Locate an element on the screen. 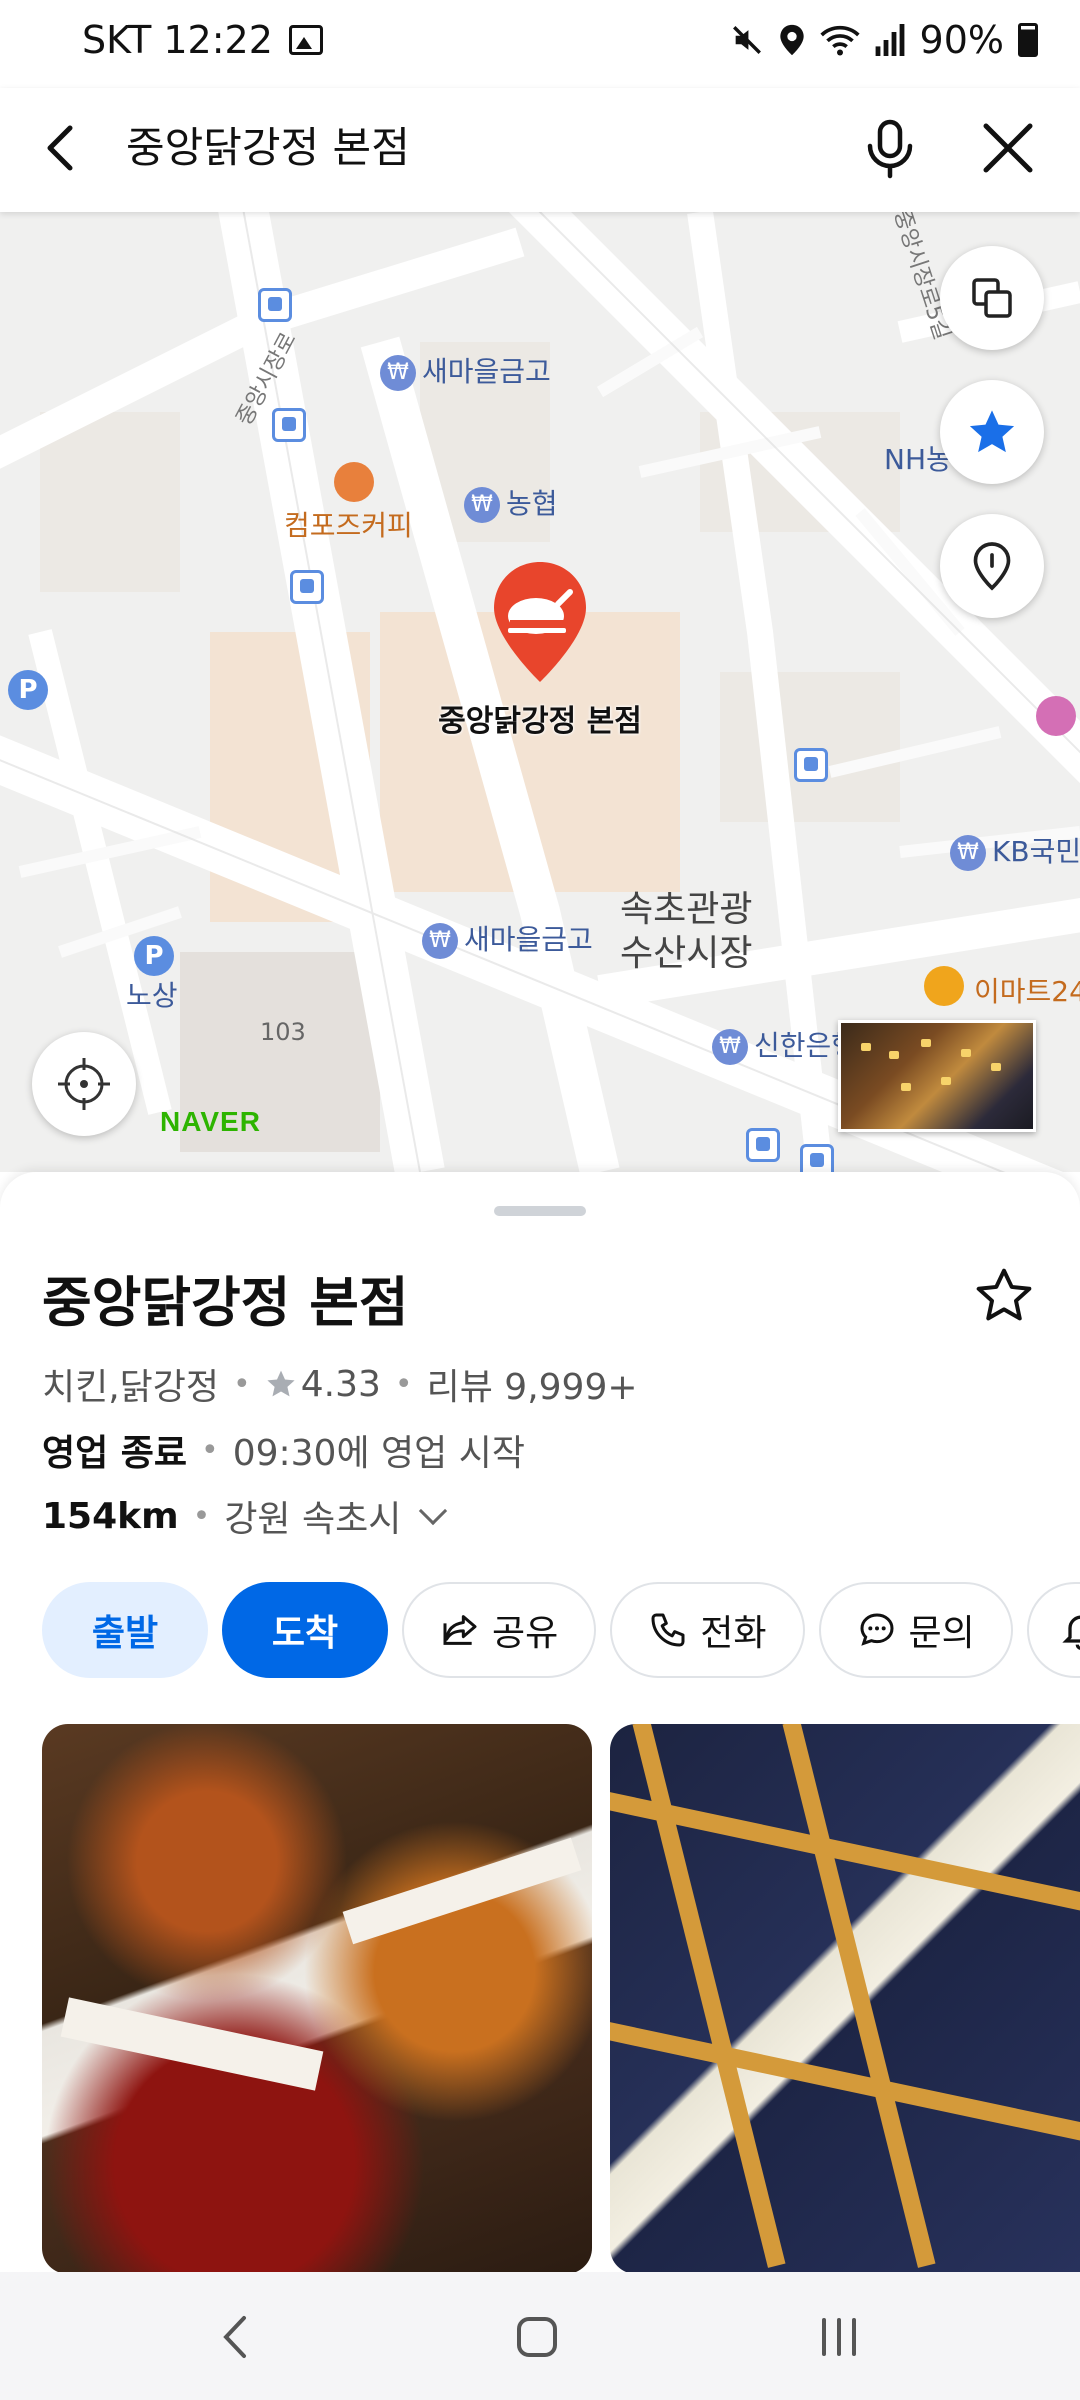 This screenshot has width=1080, height=2400. map-poi-nonghyup: 농협 is located at coordinates (511, 502).